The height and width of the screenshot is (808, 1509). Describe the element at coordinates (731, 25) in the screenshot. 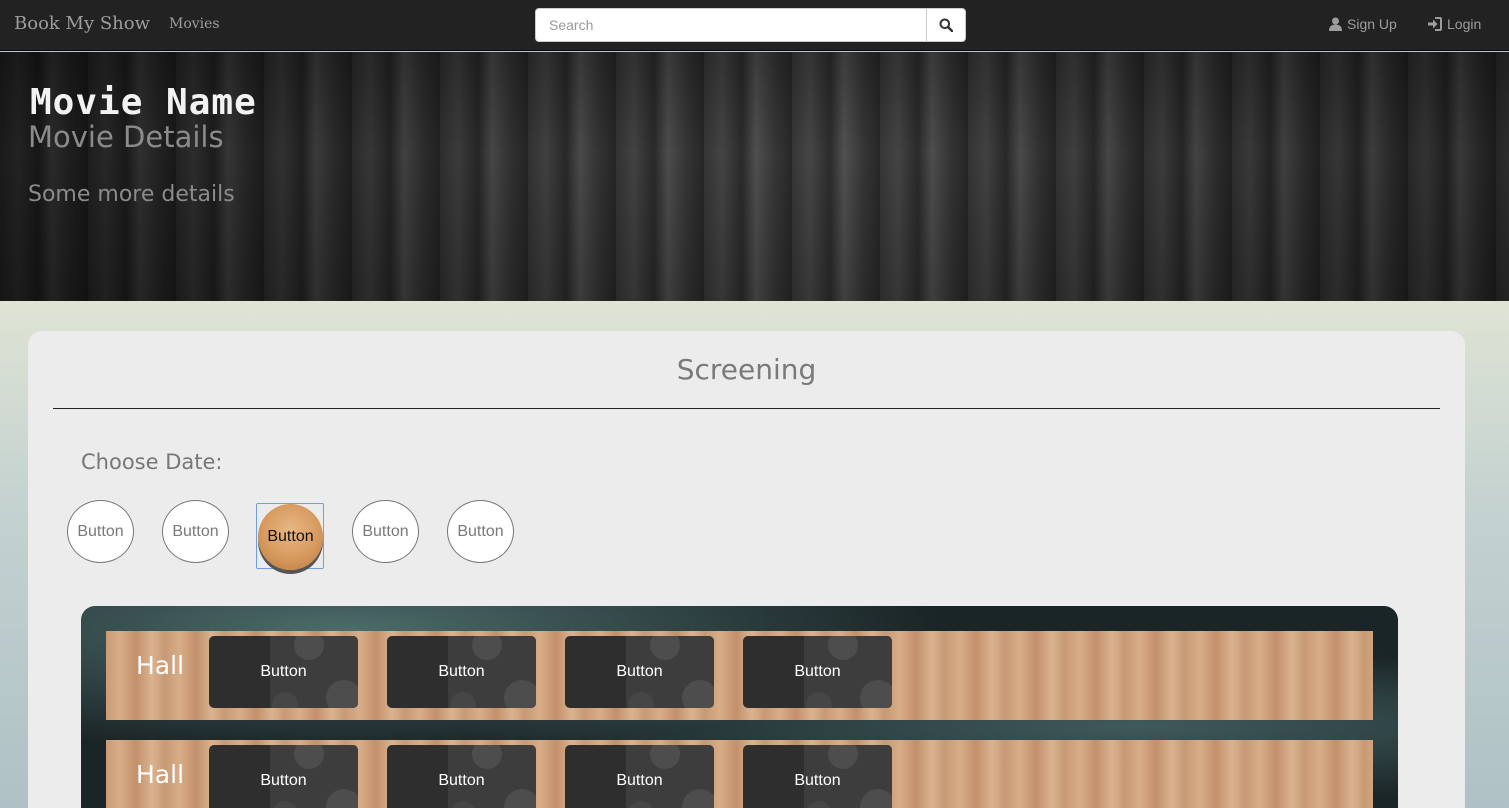

I see `search-input` at that location.